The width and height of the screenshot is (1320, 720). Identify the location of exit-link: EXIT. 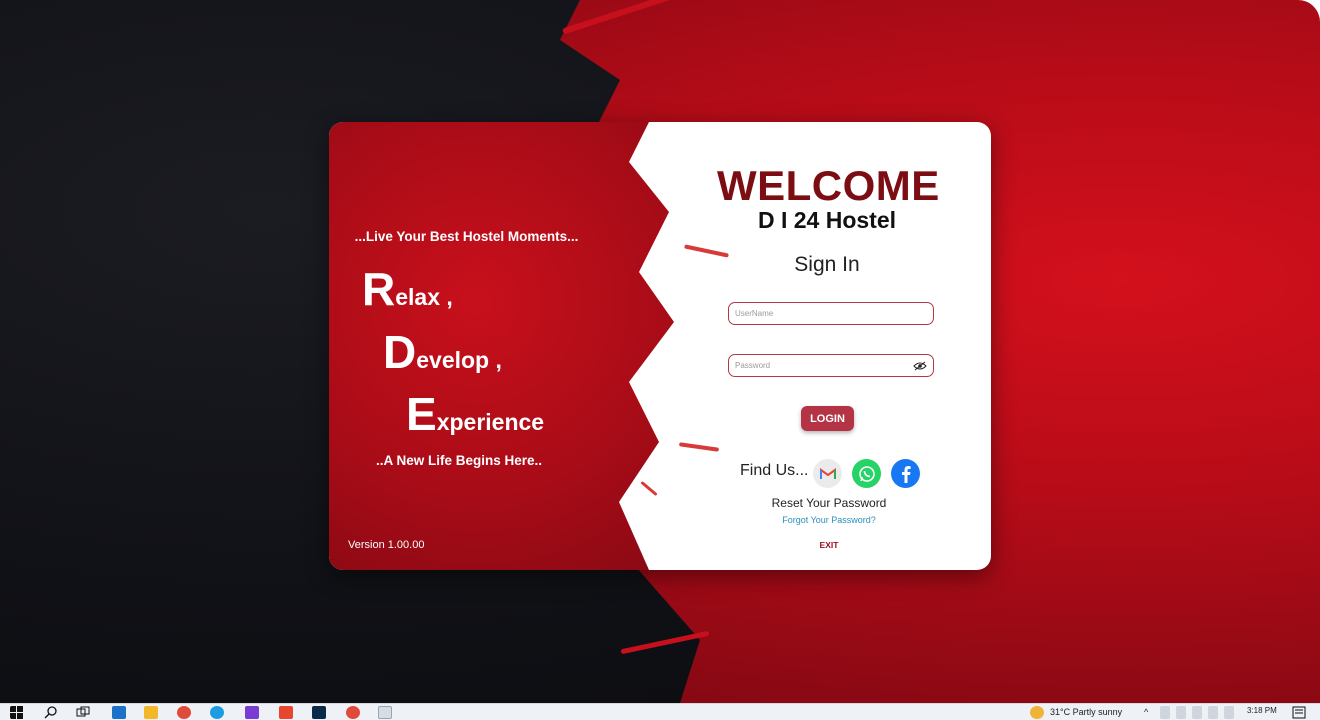
(829, 545).